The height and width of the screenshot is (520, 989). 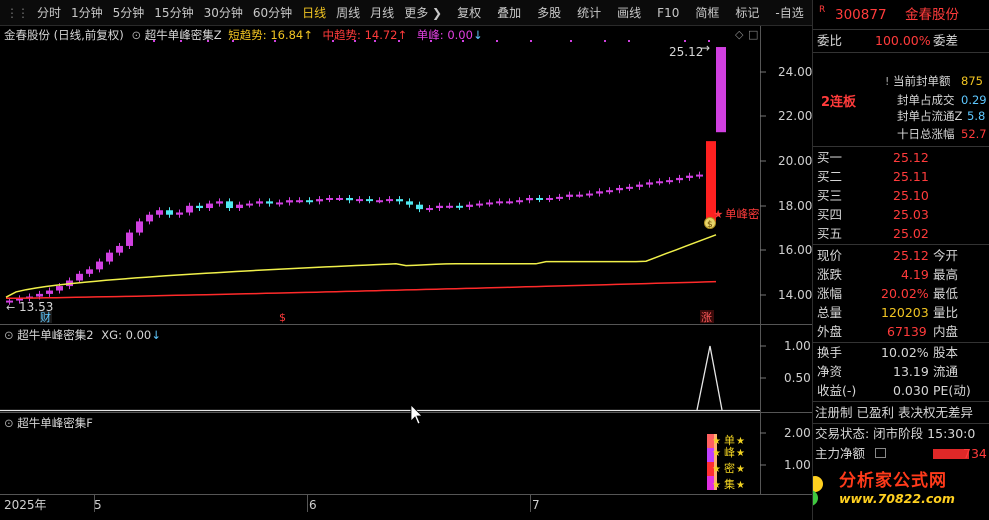 What do you see at coordinates (901, 390) in the screenshot?
I see `stat2-row: 收益(-) 0.030 PE(动)` at bounding box center [901, 390].